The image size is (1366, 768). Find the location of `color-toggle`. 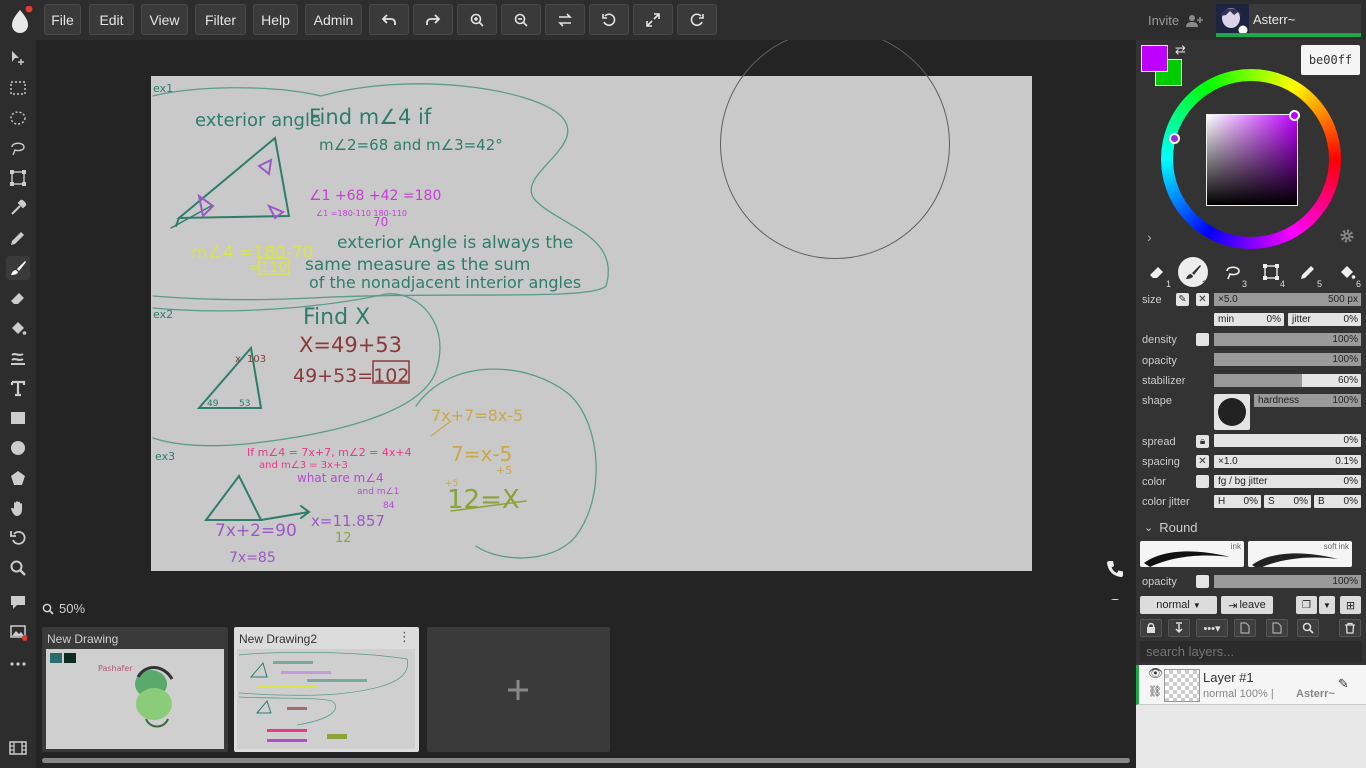

color-toggle is located at coordinates (1202, 481).